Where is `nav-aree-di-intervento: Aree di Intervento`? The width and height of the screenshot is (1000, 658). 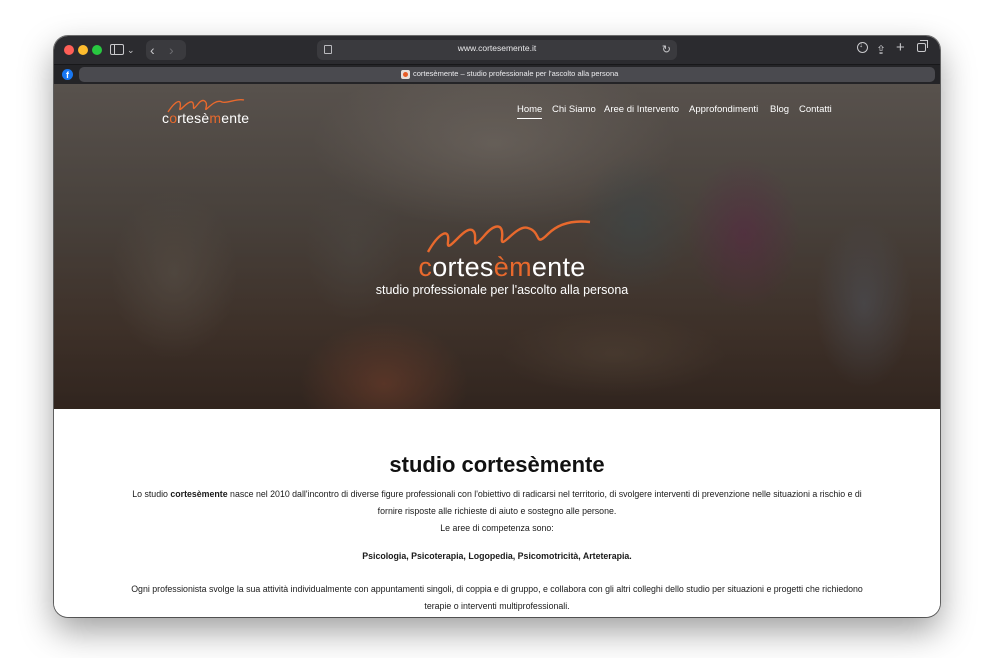 nav-aree-di-intervento: Aree di Intervento is located at coordinates (641, 109).